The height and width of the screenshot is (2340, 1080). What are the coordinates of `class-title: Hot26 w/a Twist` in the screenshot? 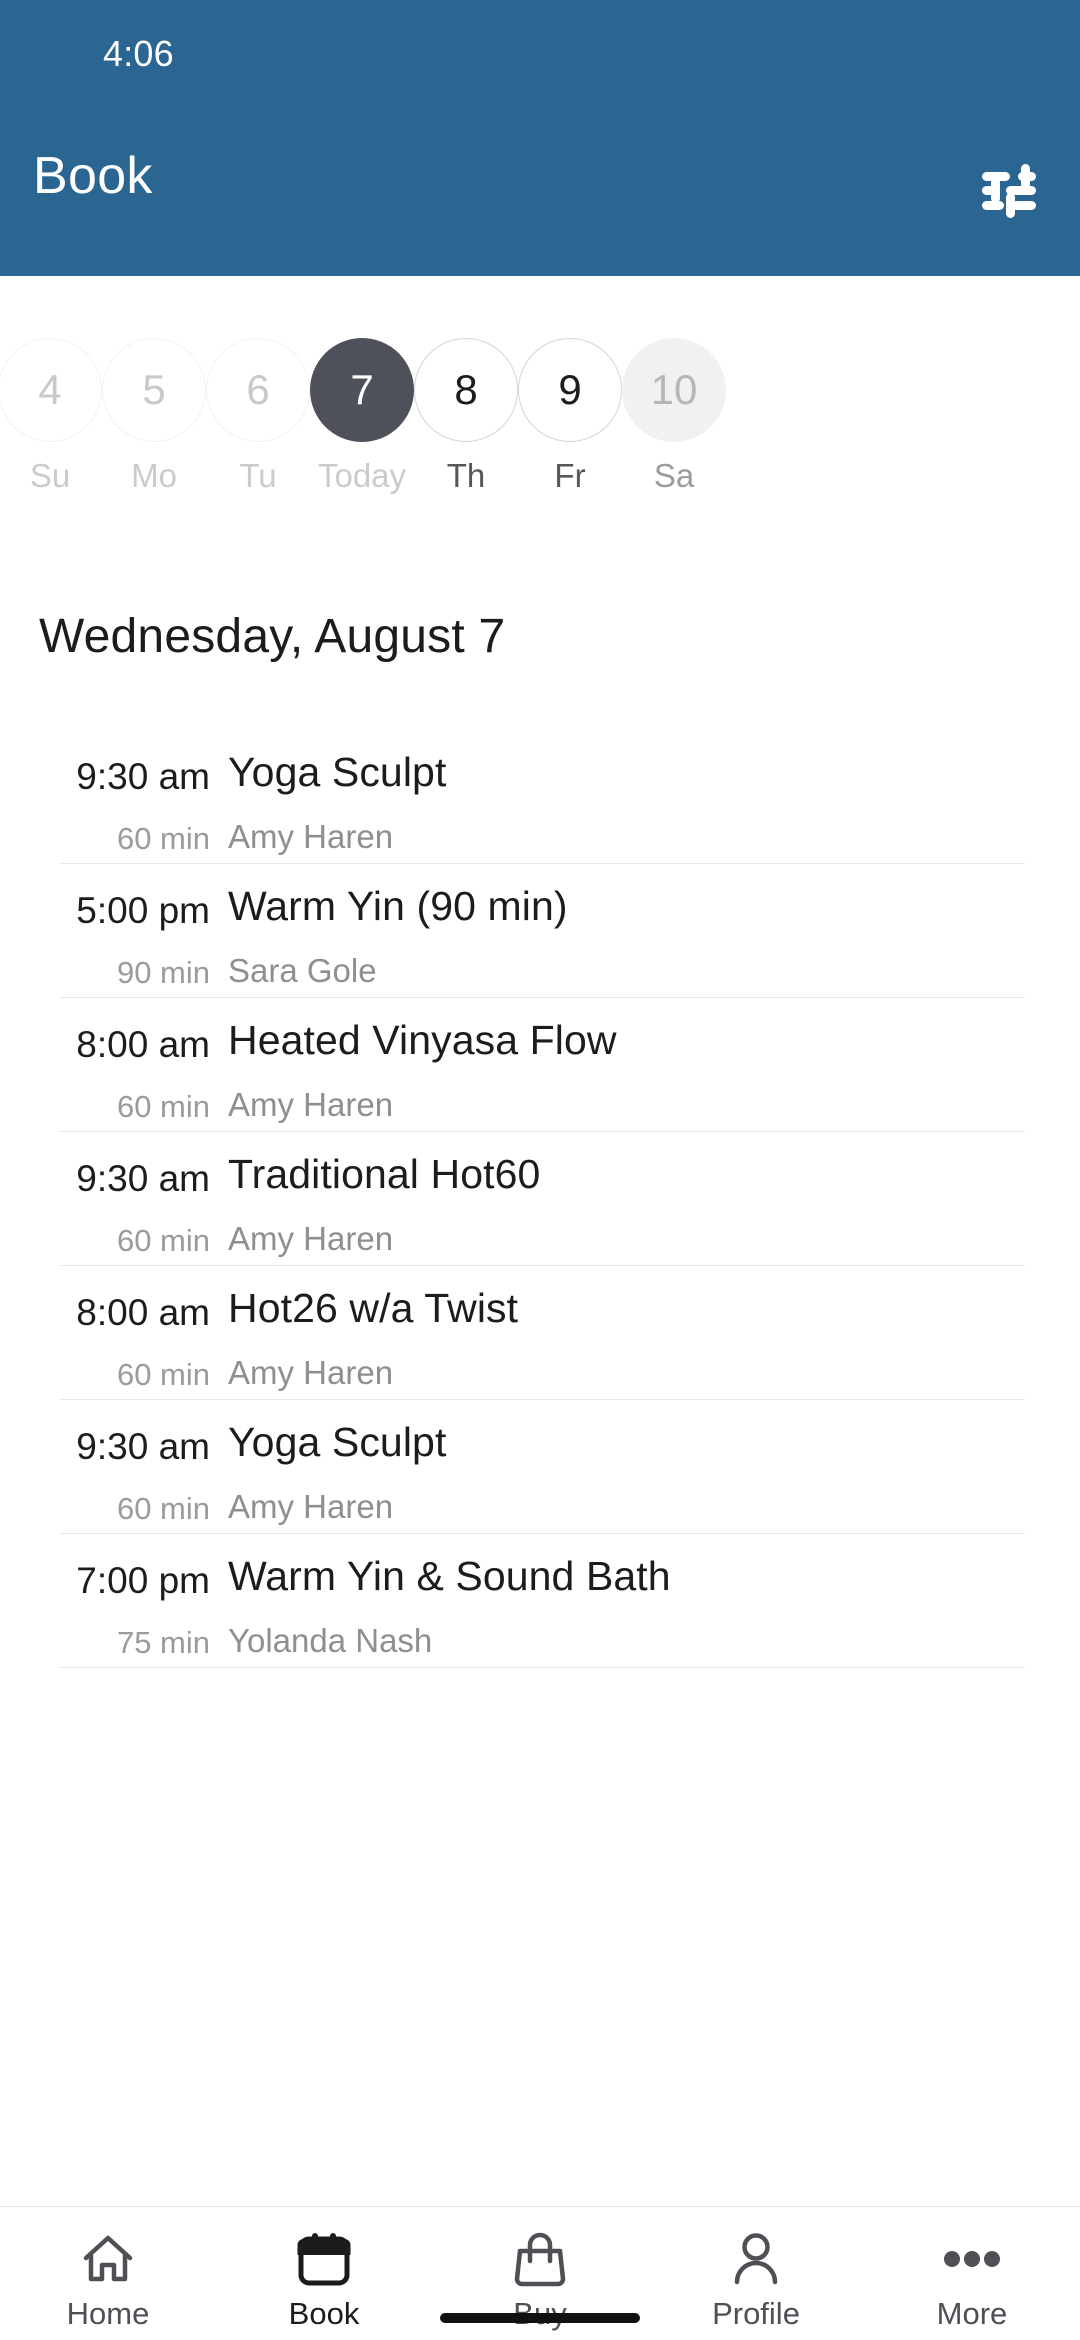 It's located at (373, 1308).